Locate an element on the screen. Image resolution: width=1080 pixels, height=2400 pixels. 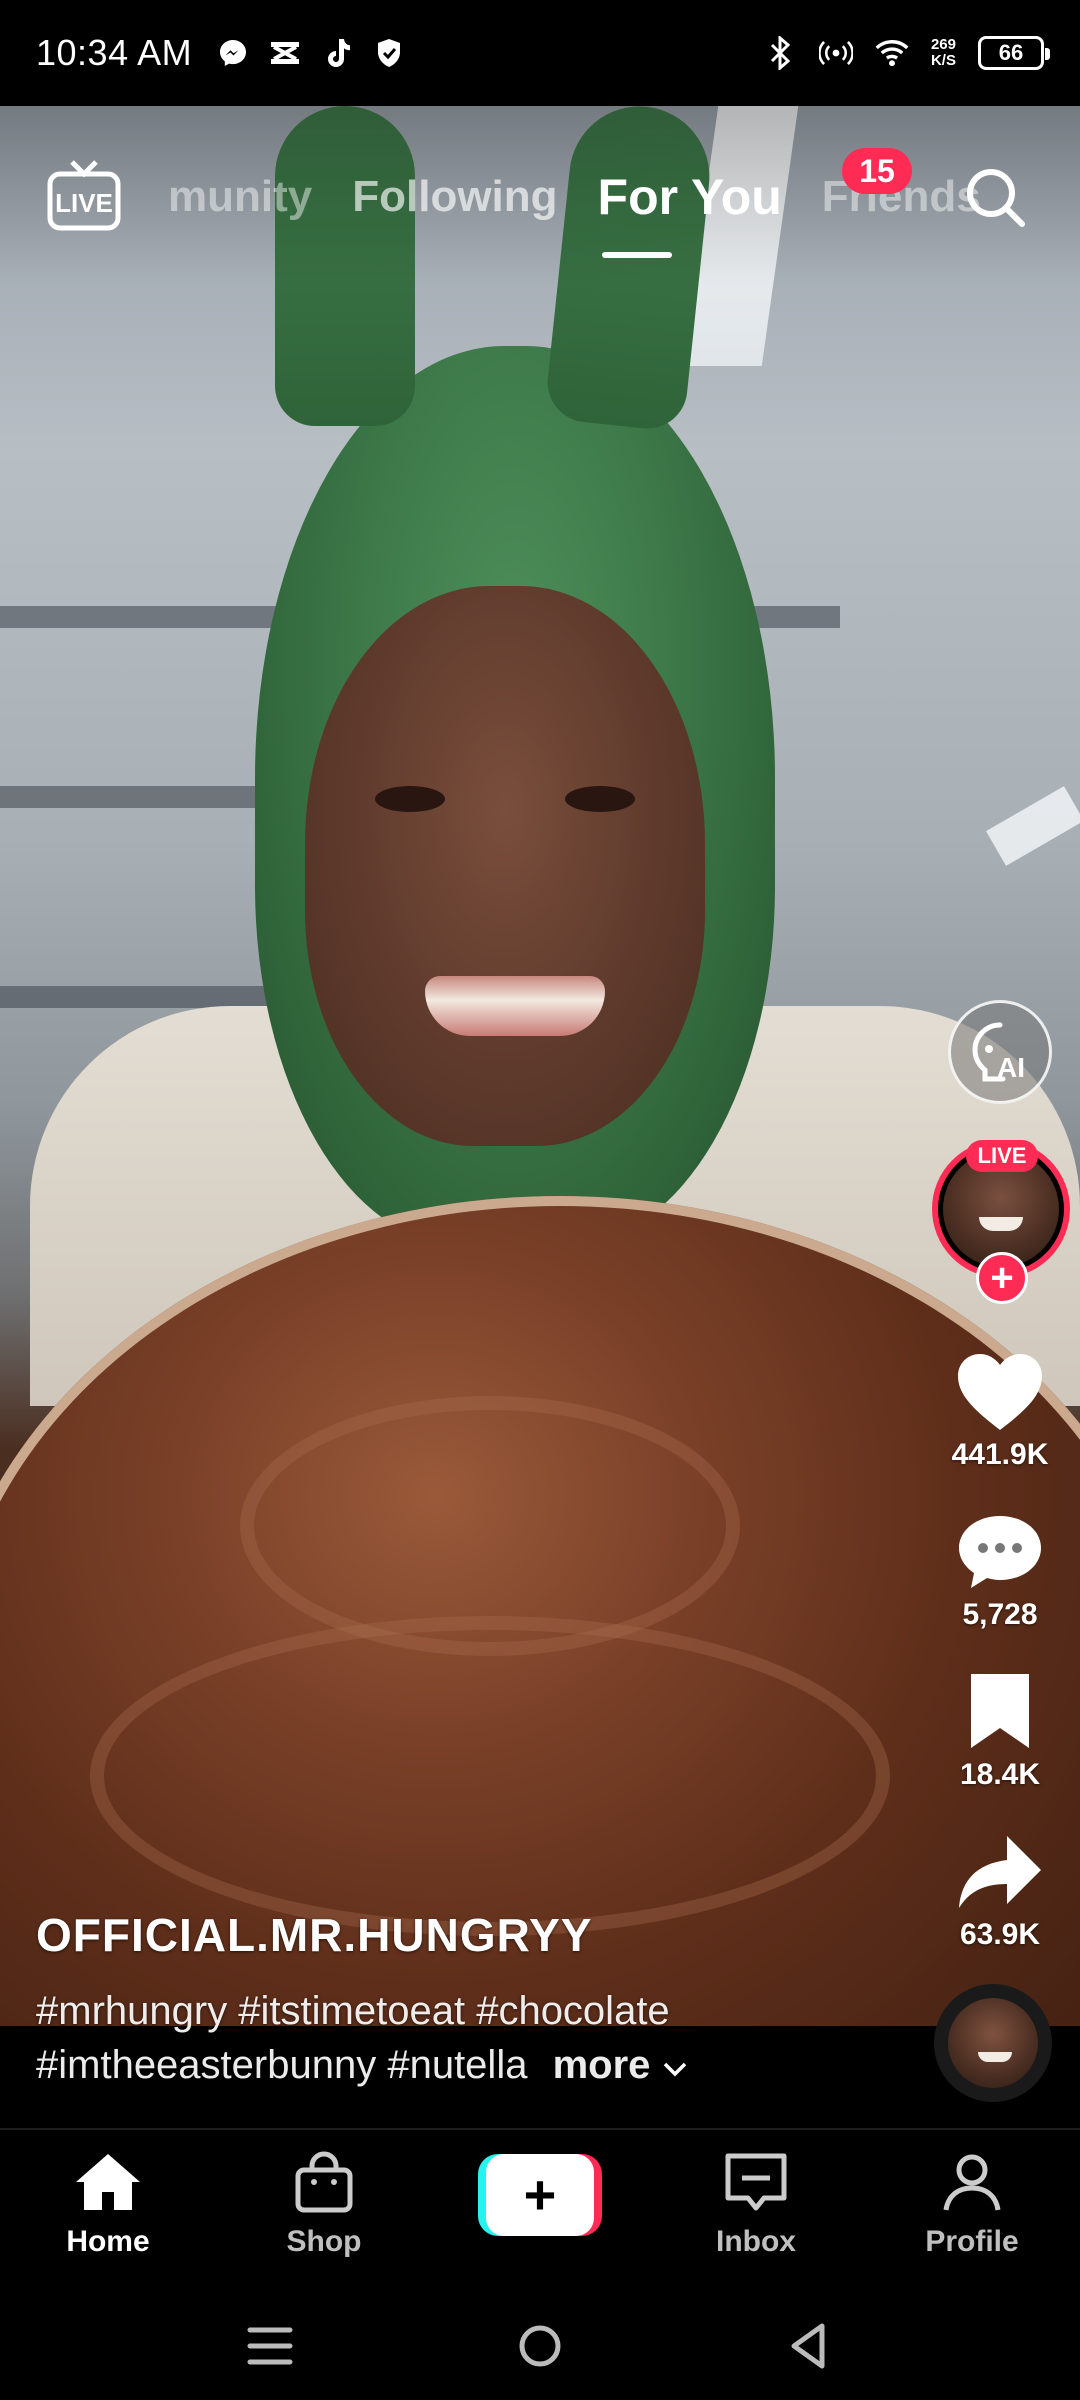
share-count: 63.9K is located at coordinates (1000, 1934).